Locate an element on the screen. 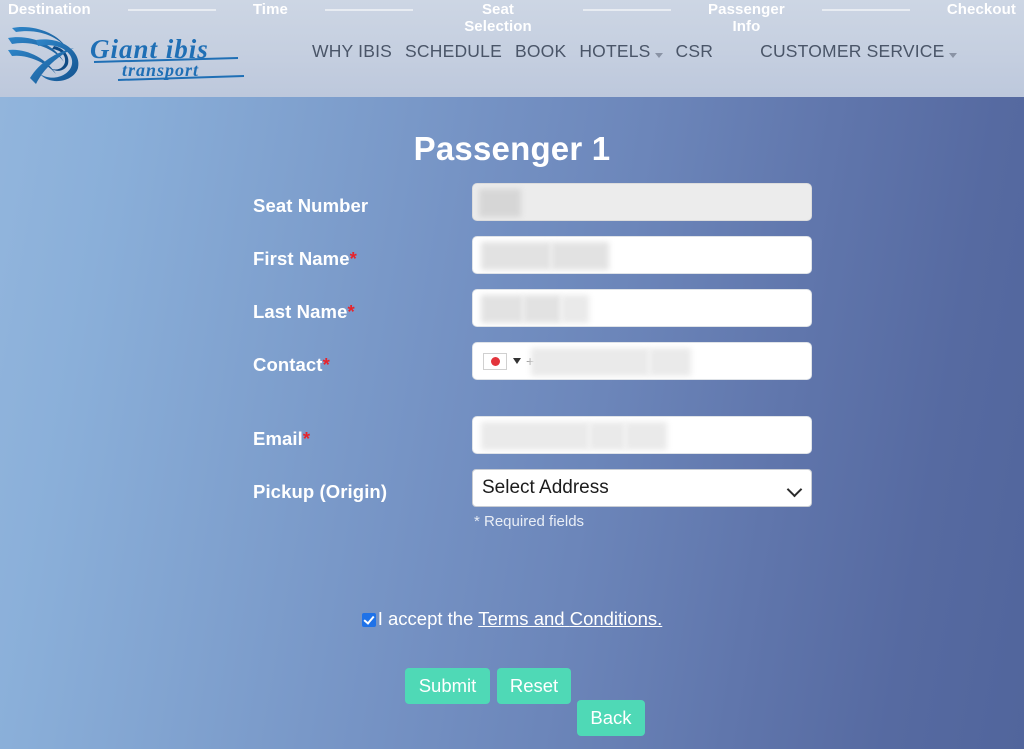  nav-item-book: BOOK is located at coordinates (540, 51).